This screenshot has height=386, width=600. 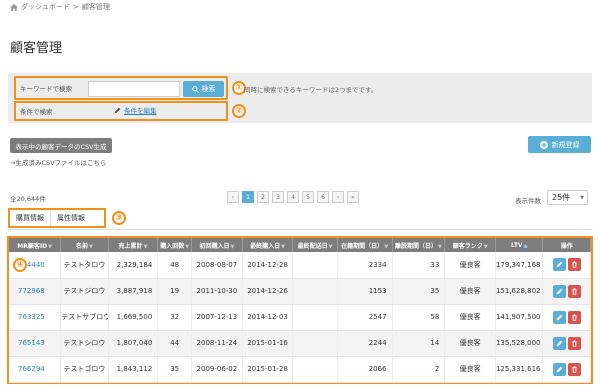 I want to click on column-header: 名前▼, so click(x=84, y=245).